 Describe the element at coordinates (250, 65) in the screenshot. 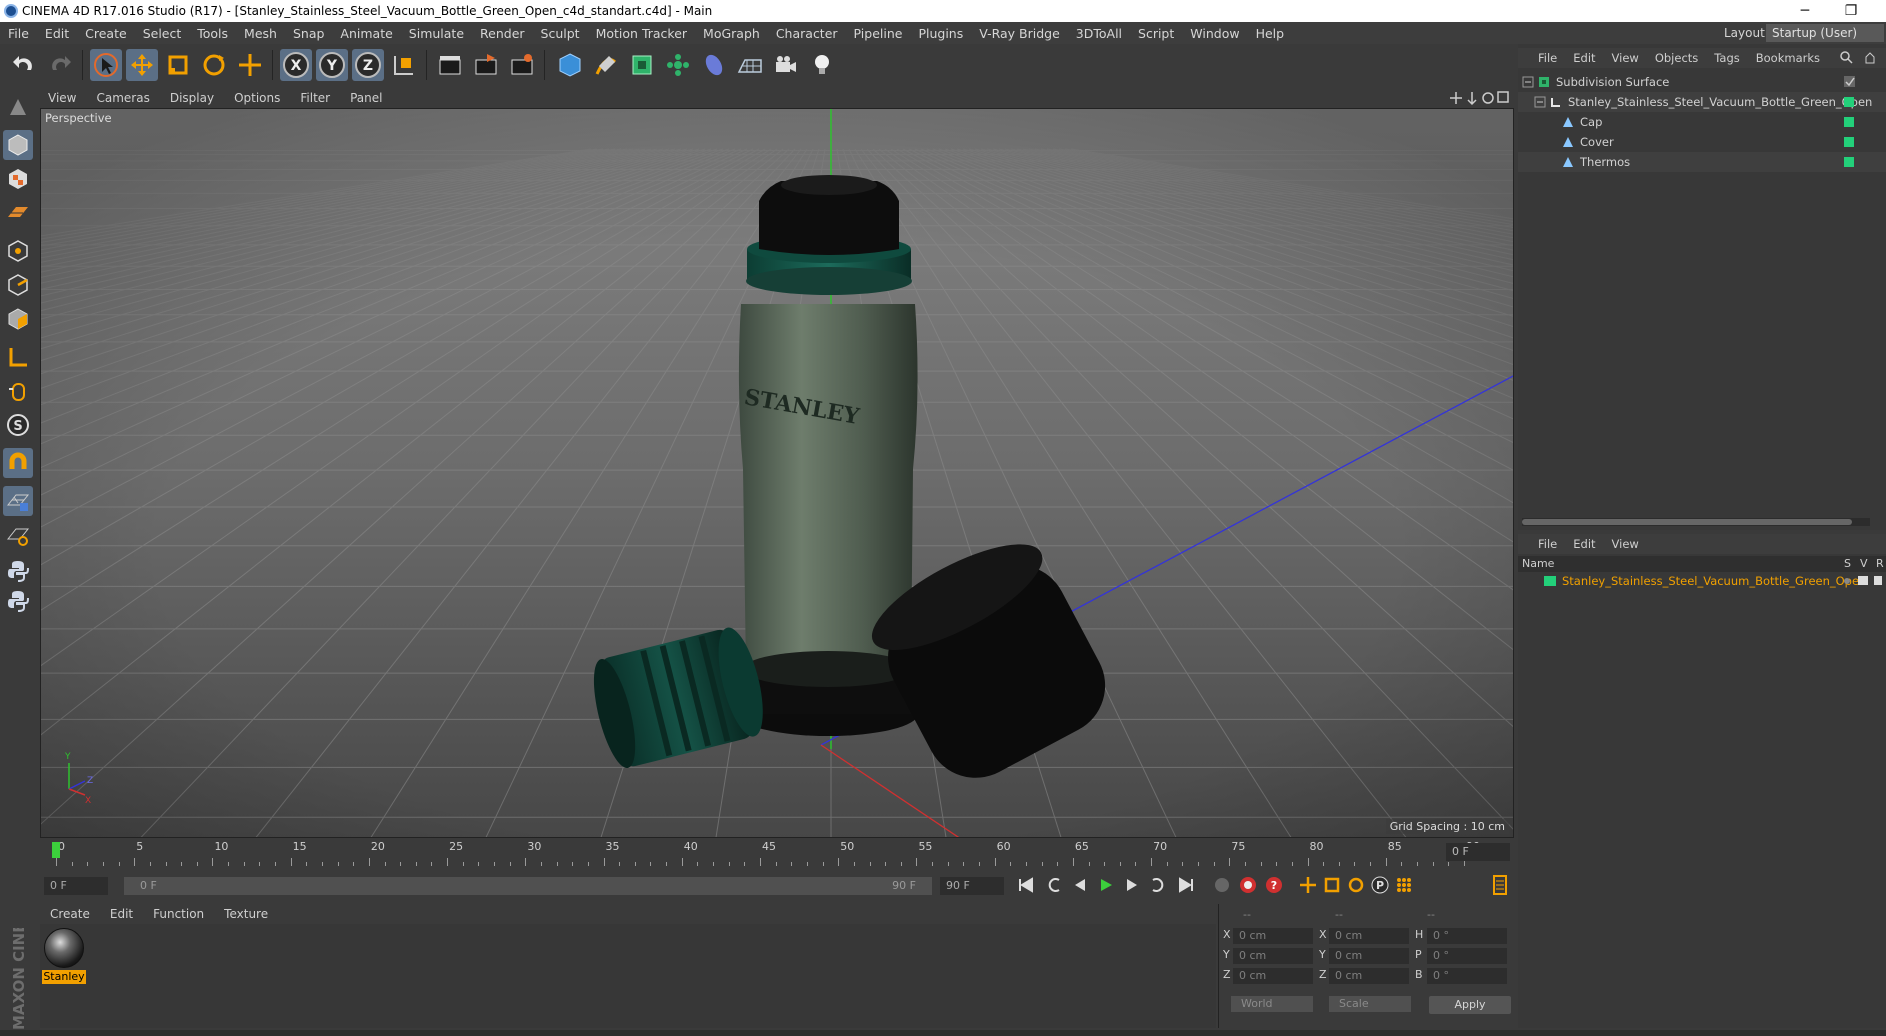

I see `multi-tool-button` at that location.